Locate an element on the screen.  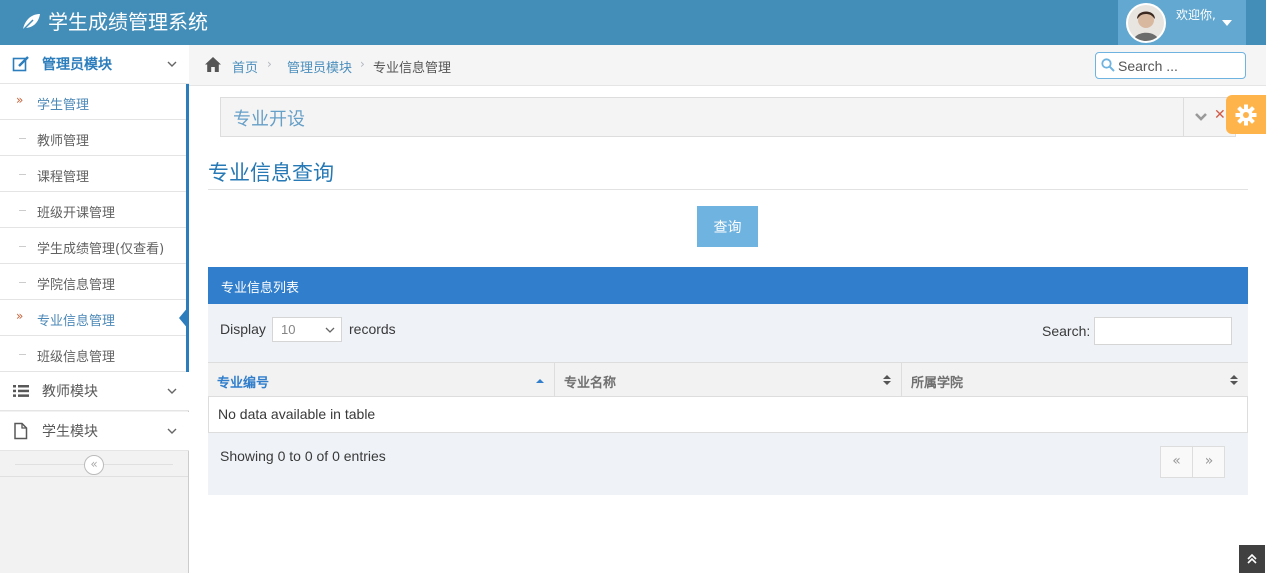
sidebar-item-label: 学生管理 is located at coordinates (63, 105).